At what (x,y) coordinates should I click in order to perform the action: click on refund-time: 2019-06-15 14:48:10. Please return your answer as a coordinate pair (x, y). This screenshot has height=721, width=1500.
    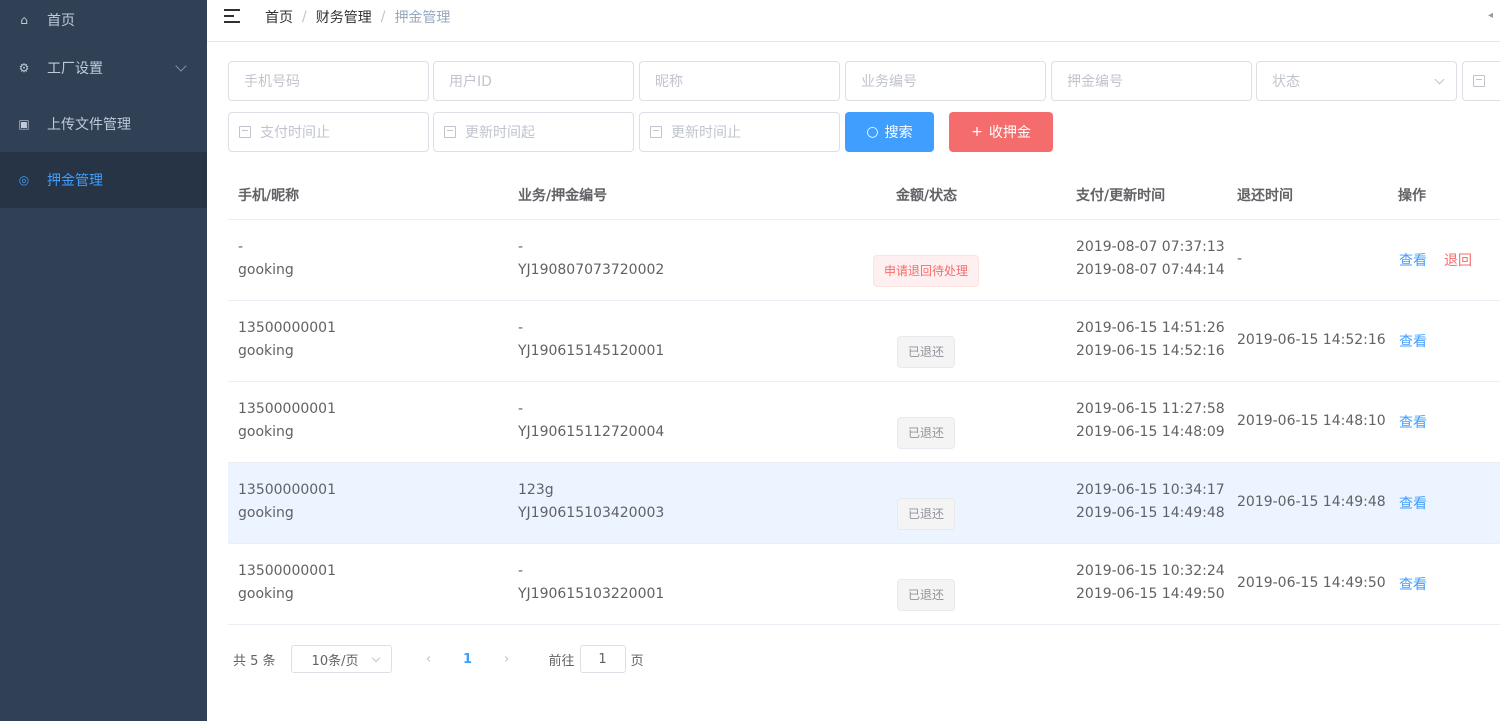
    Looking at the image, I should click on (1311, 421).